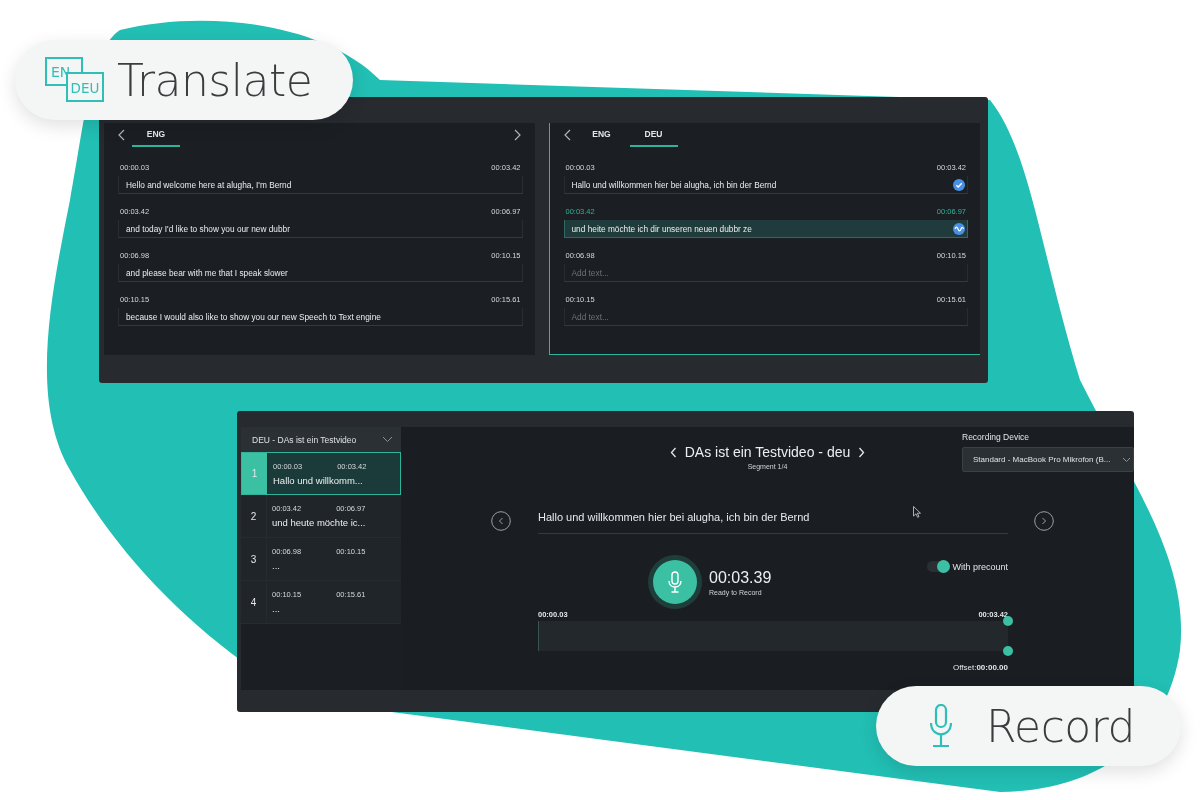 This screenshot has width=1200, height=800. I want to click on segment-text-field: and please bear with me that I speak slower, so click(320, 273).